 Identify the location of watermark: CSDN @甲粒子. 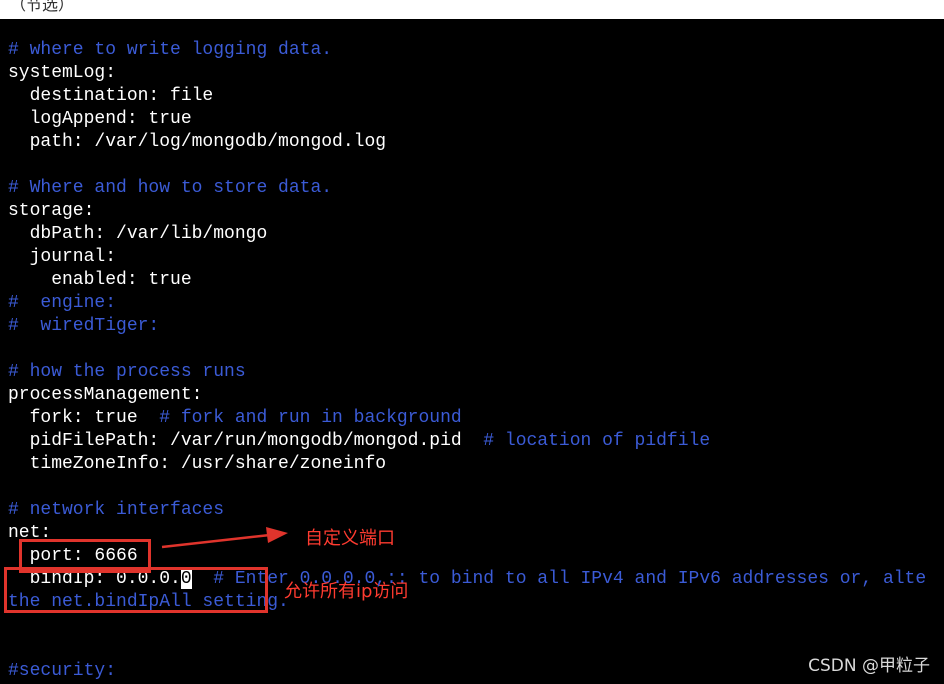
(869, 666).